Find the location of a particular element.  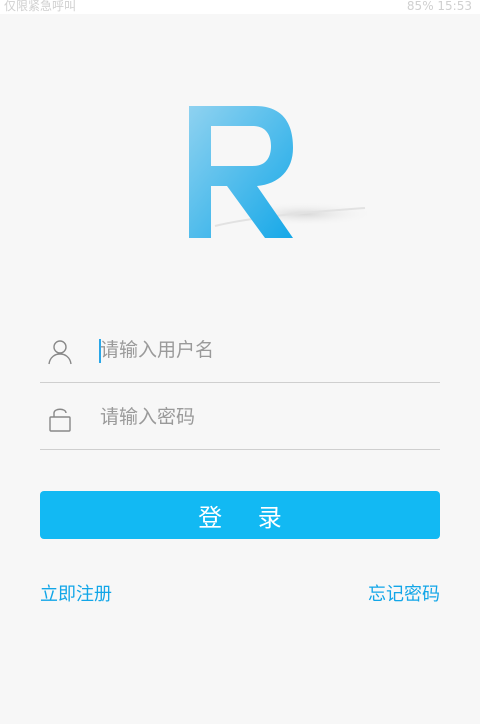

app-logo is located at coordinates (282, 172).